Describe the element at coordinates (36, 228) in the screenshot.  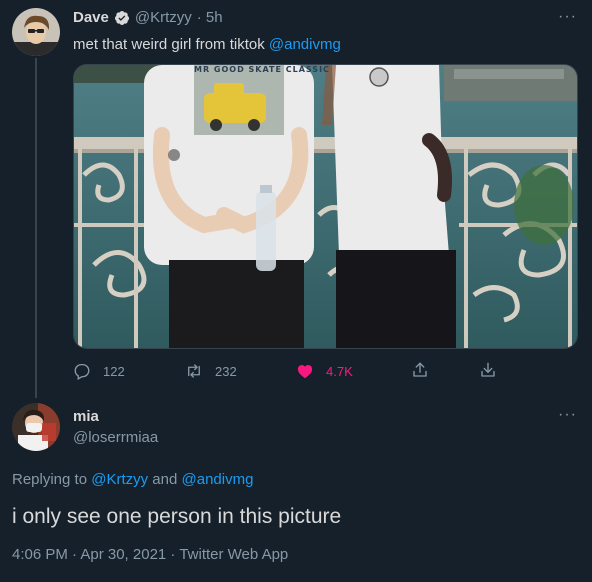
I see `thread-connector-line` at that location.